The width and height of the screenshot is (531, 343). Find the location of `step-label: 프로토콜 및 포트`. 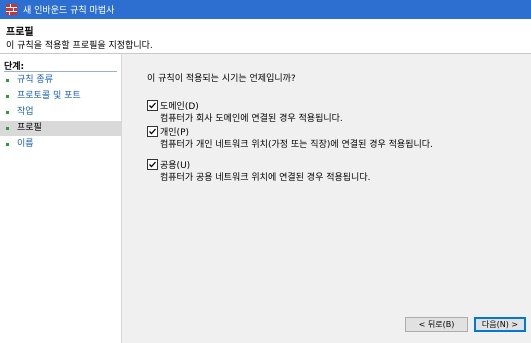

step-label: 프로토콜 및 포트 is located at coordinates (49, 96).